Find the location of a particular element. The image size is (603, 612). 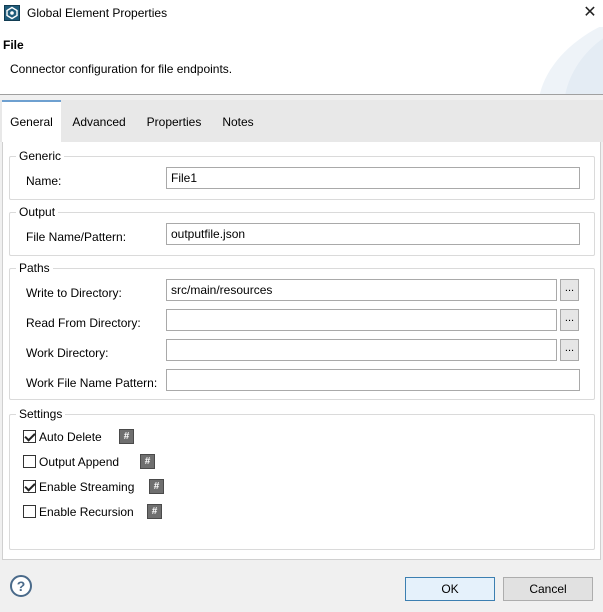

tab-notes: Notes is located at coordinates (238, 121).